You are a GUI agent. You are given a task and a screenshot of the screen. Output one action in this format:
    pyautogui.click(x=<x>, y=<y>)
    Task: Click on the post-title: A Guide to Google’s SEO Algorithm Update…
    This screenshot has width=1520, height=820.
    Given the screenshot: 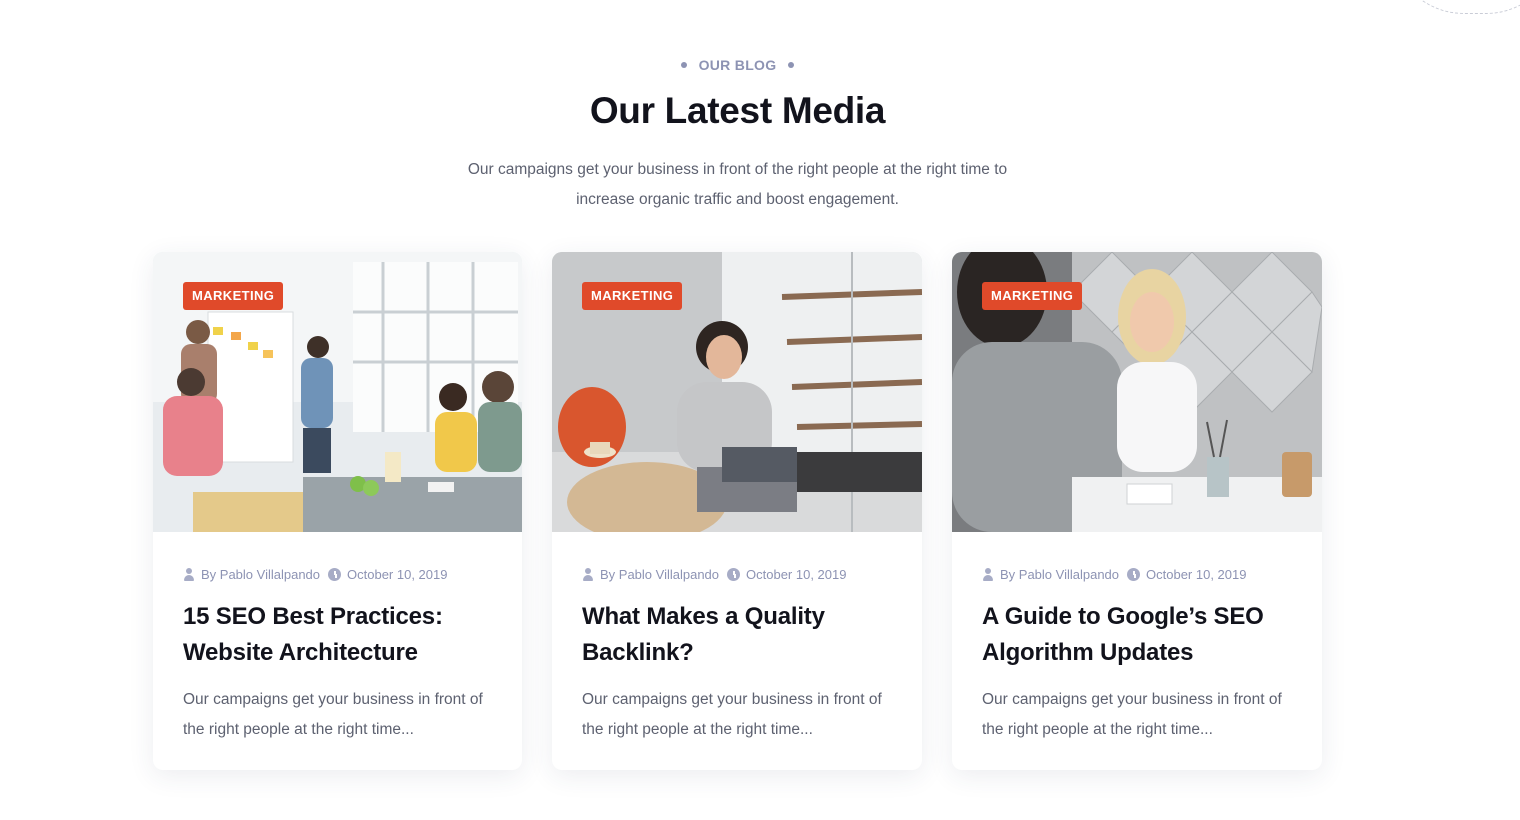 What is the action you would take?
    pyautogui.click(x=1137, y=635)
    